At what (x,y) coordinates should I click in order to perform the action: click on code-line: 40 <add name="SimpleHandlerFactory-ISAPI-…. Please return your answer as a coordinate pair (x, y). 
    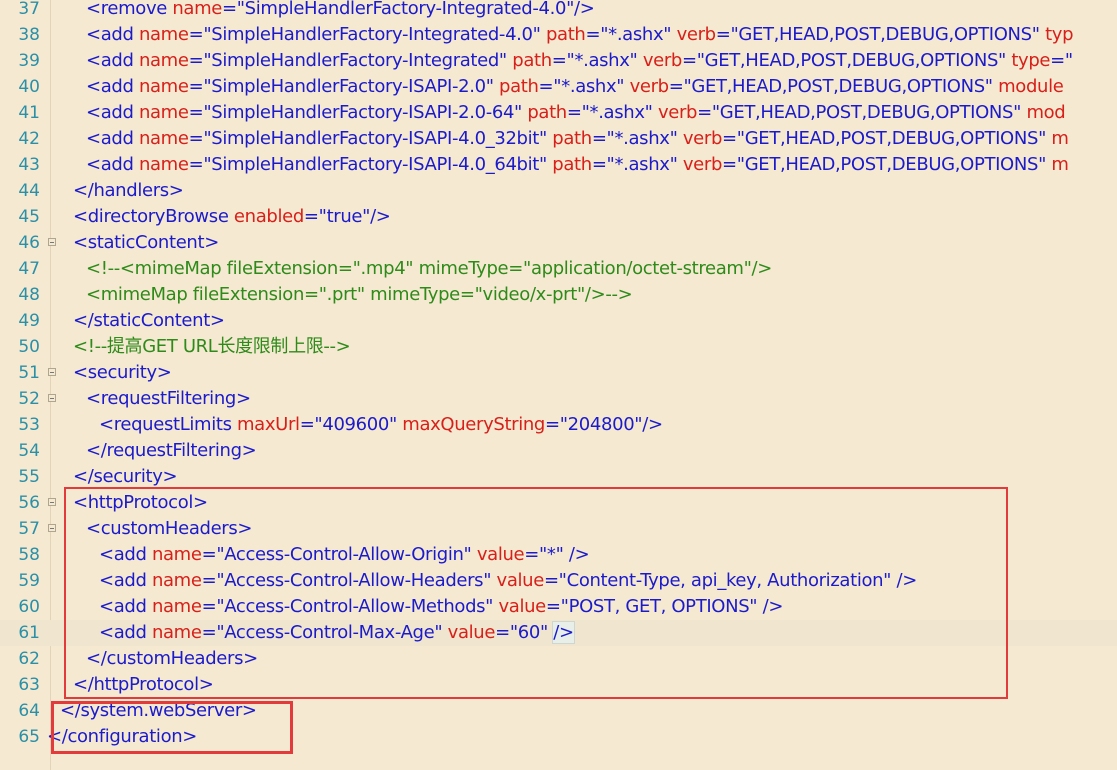
    Looking at the image, I should click on (558, 87).